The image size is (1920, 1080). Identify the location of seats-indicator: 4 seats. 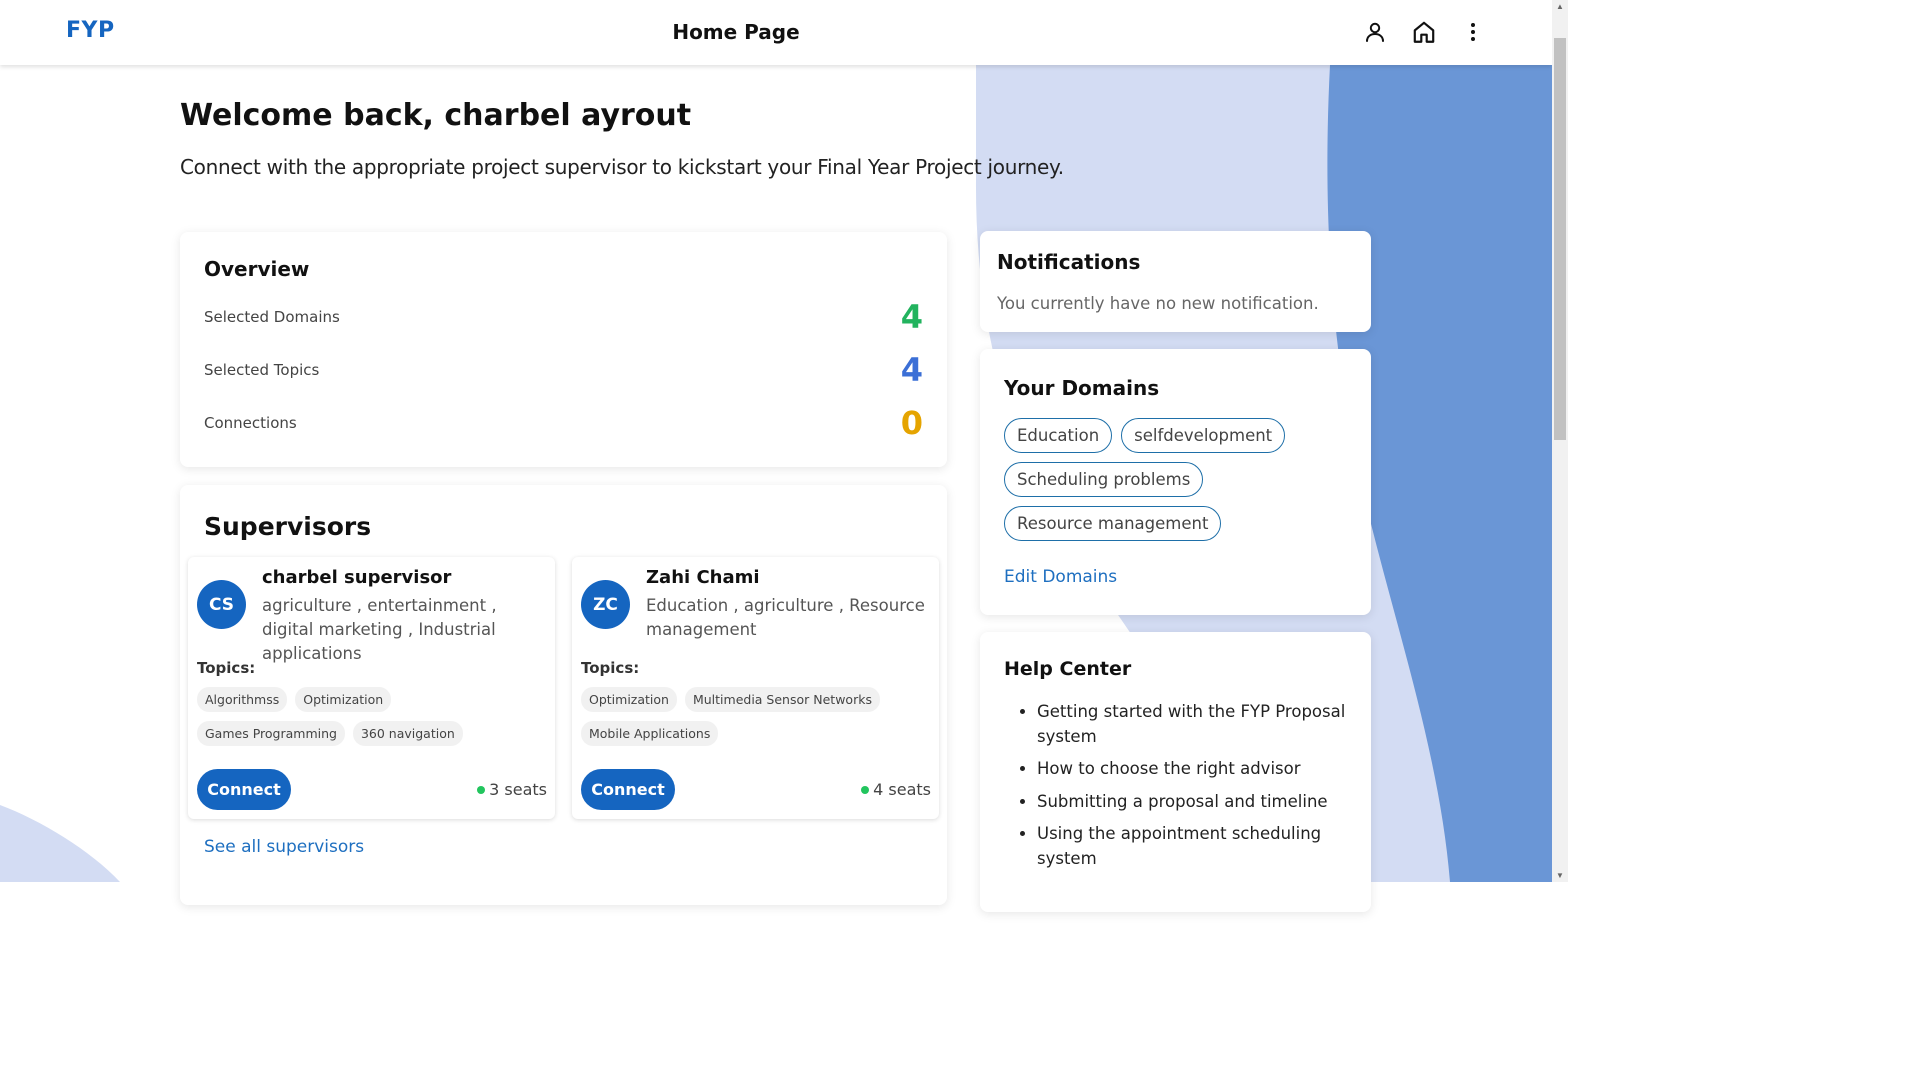
(896, 789).